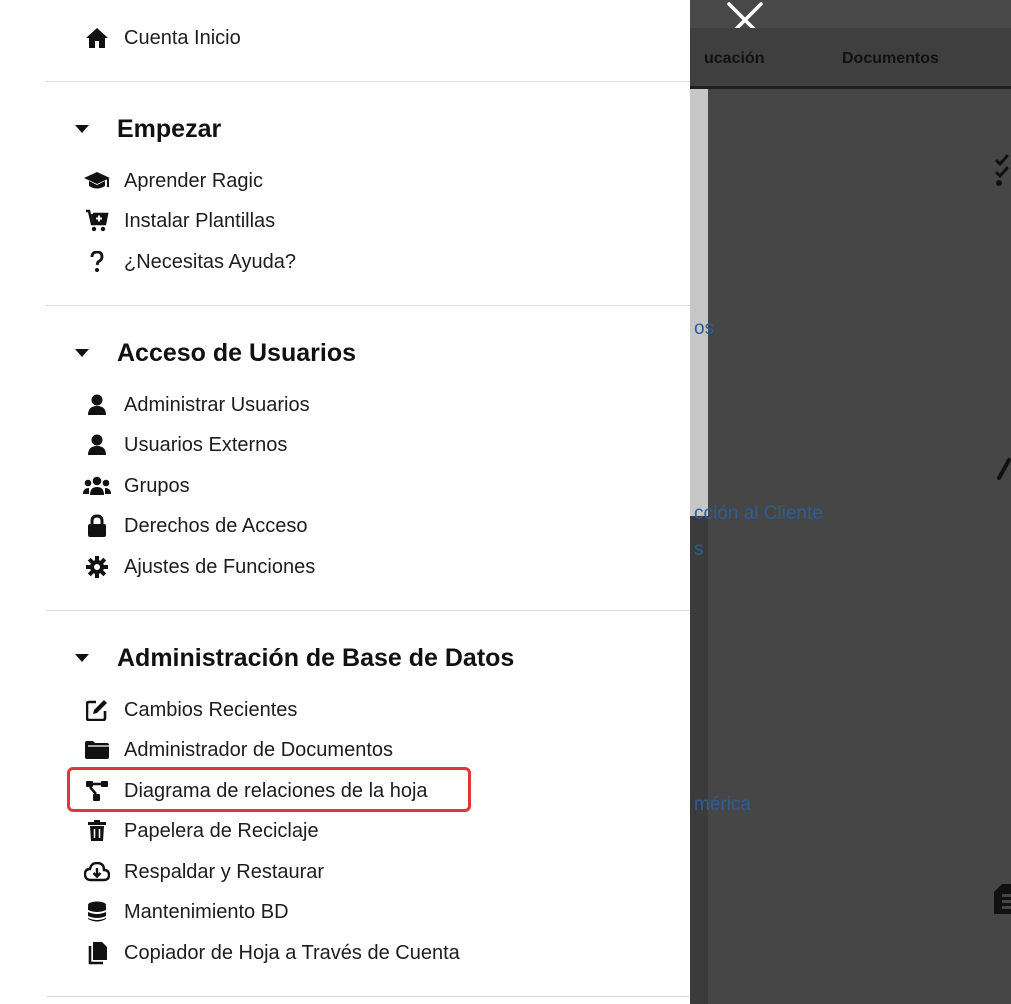 Image resolution: width=1011 pixels, height=1004 pixels. What do you see at coordinates (292, 952) in the screenshot?
I see `menu-item-label: Copiador de Hoja a Través de Cuenta` at bounding box center [292, 952].